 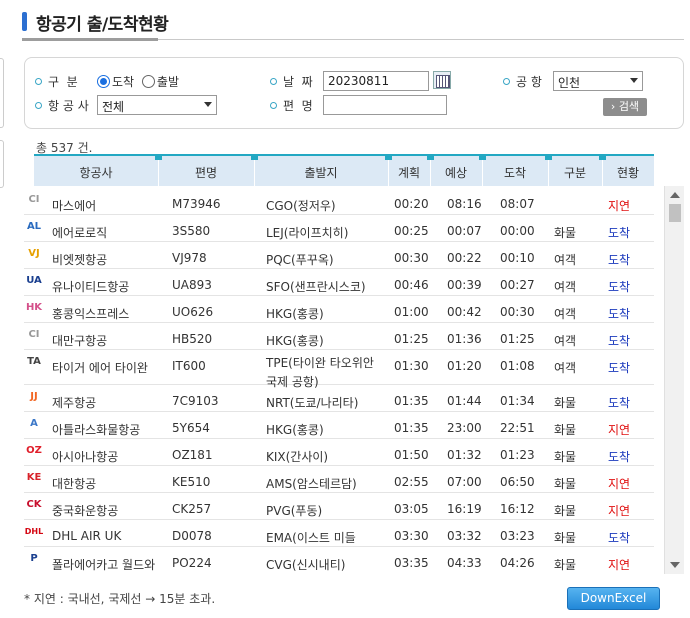 What do you see at coordinates (295, 314) in the screenshot?
I see `origin: HKG(홍콩)` at bounding box center [295, 314].